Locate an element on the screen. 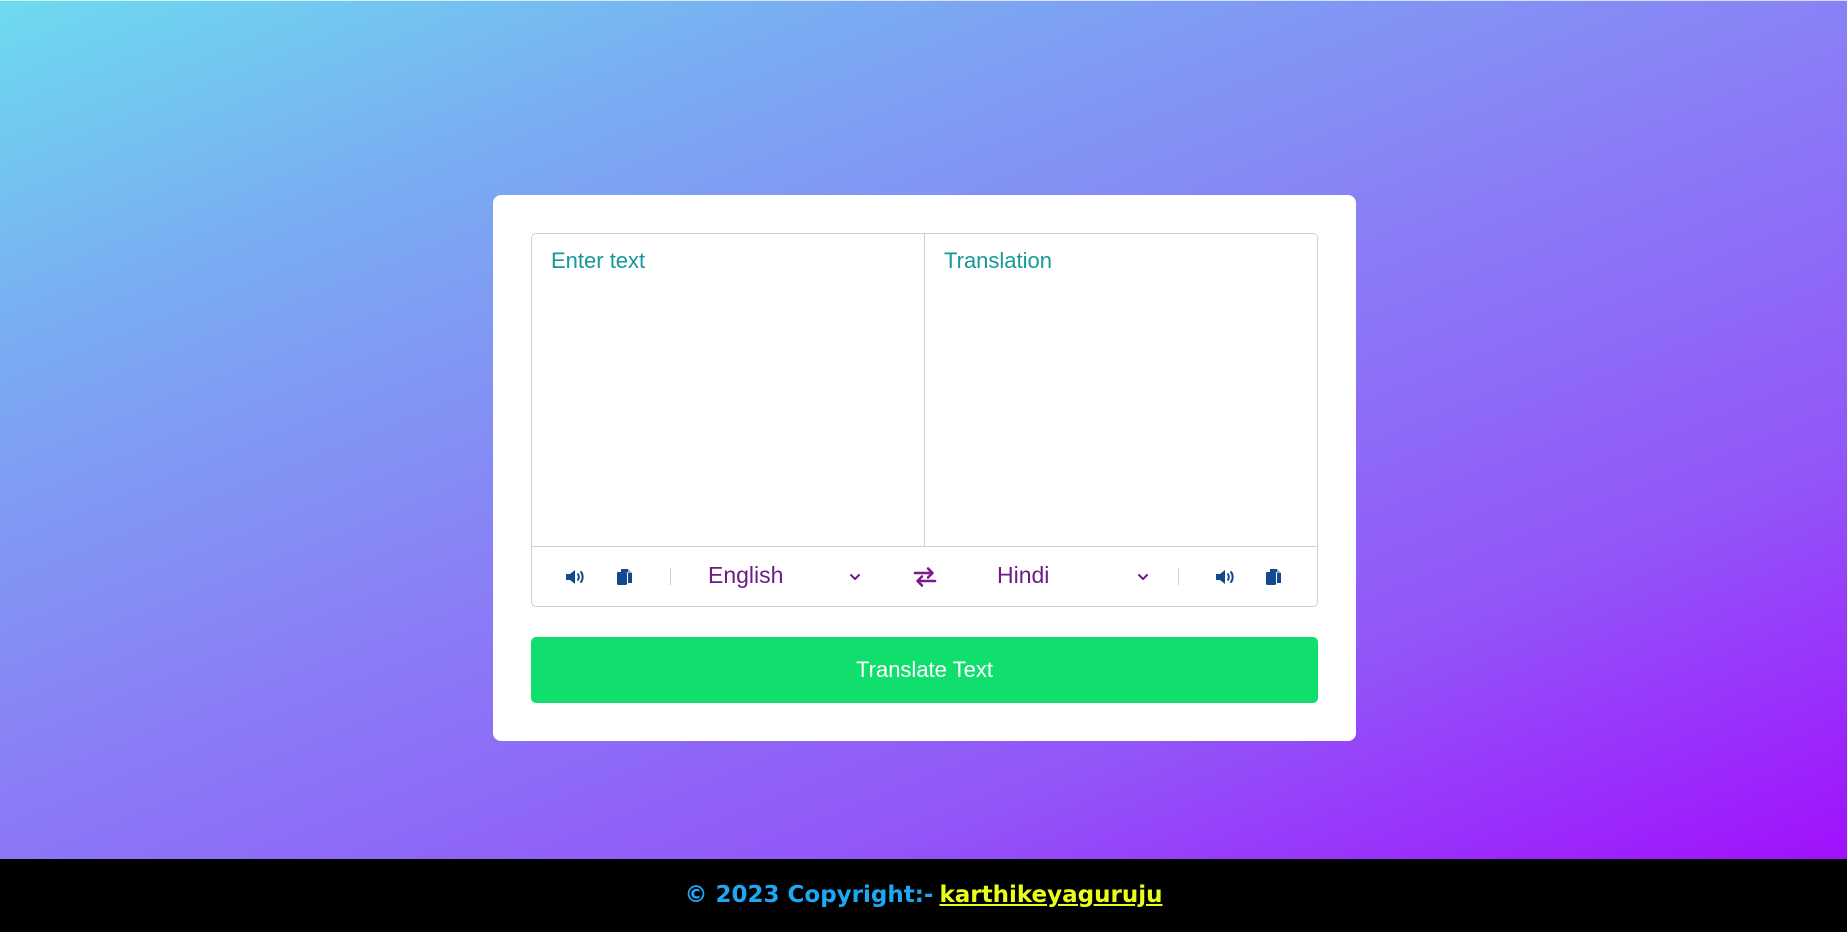  target-language-label: Hindi is located at coordinates (1023, 575).